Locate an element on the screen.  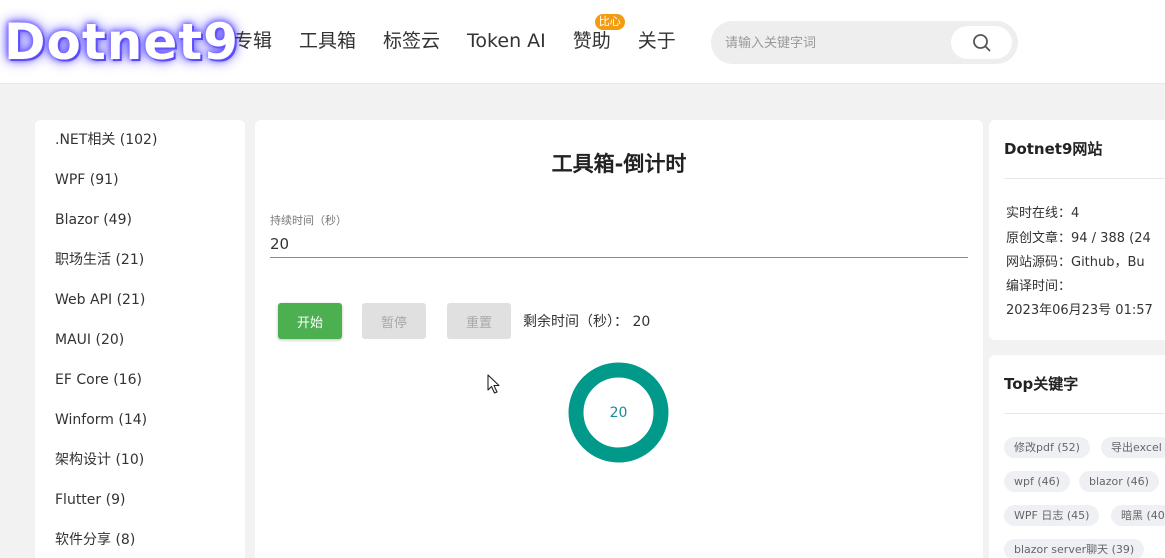
keyword-tag: WPF 日志 (45) is located at coordinates (1052, 515).